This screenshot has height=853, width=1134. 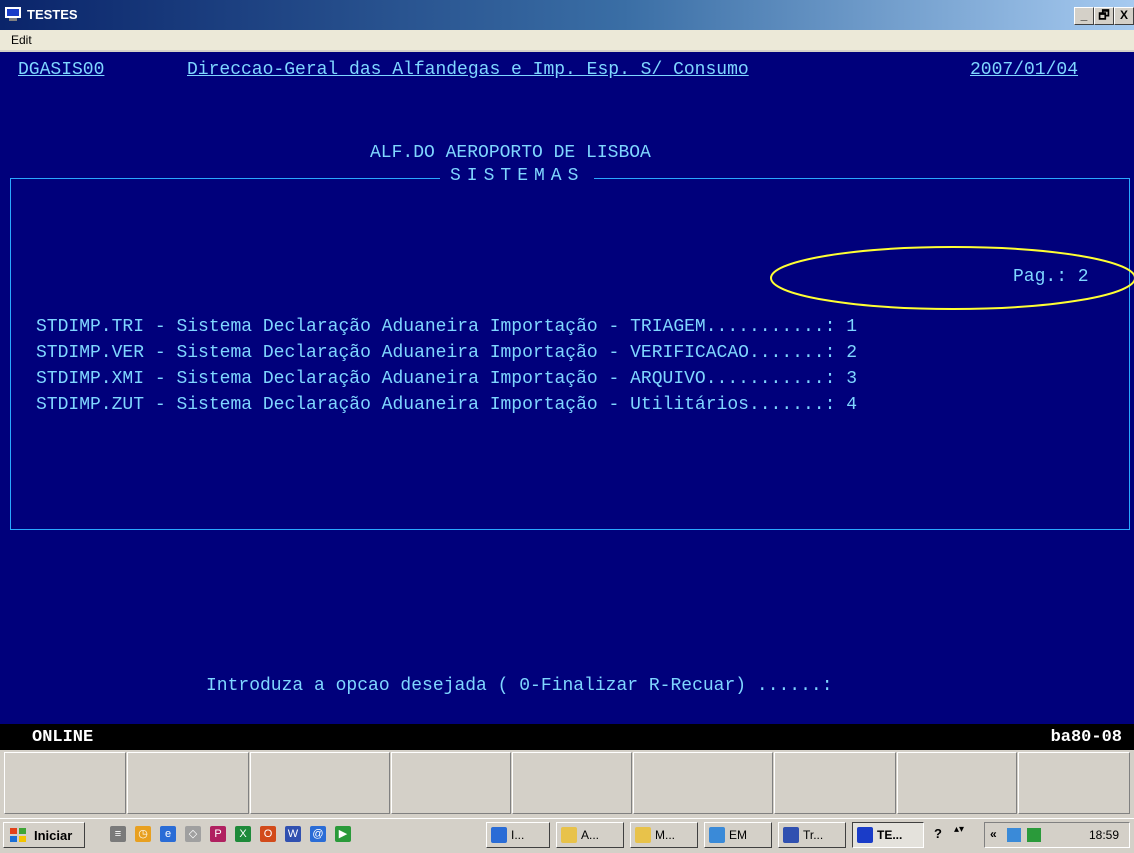 I want to click on option-code: STDIMP.TRI, so click(x=90, y=327).